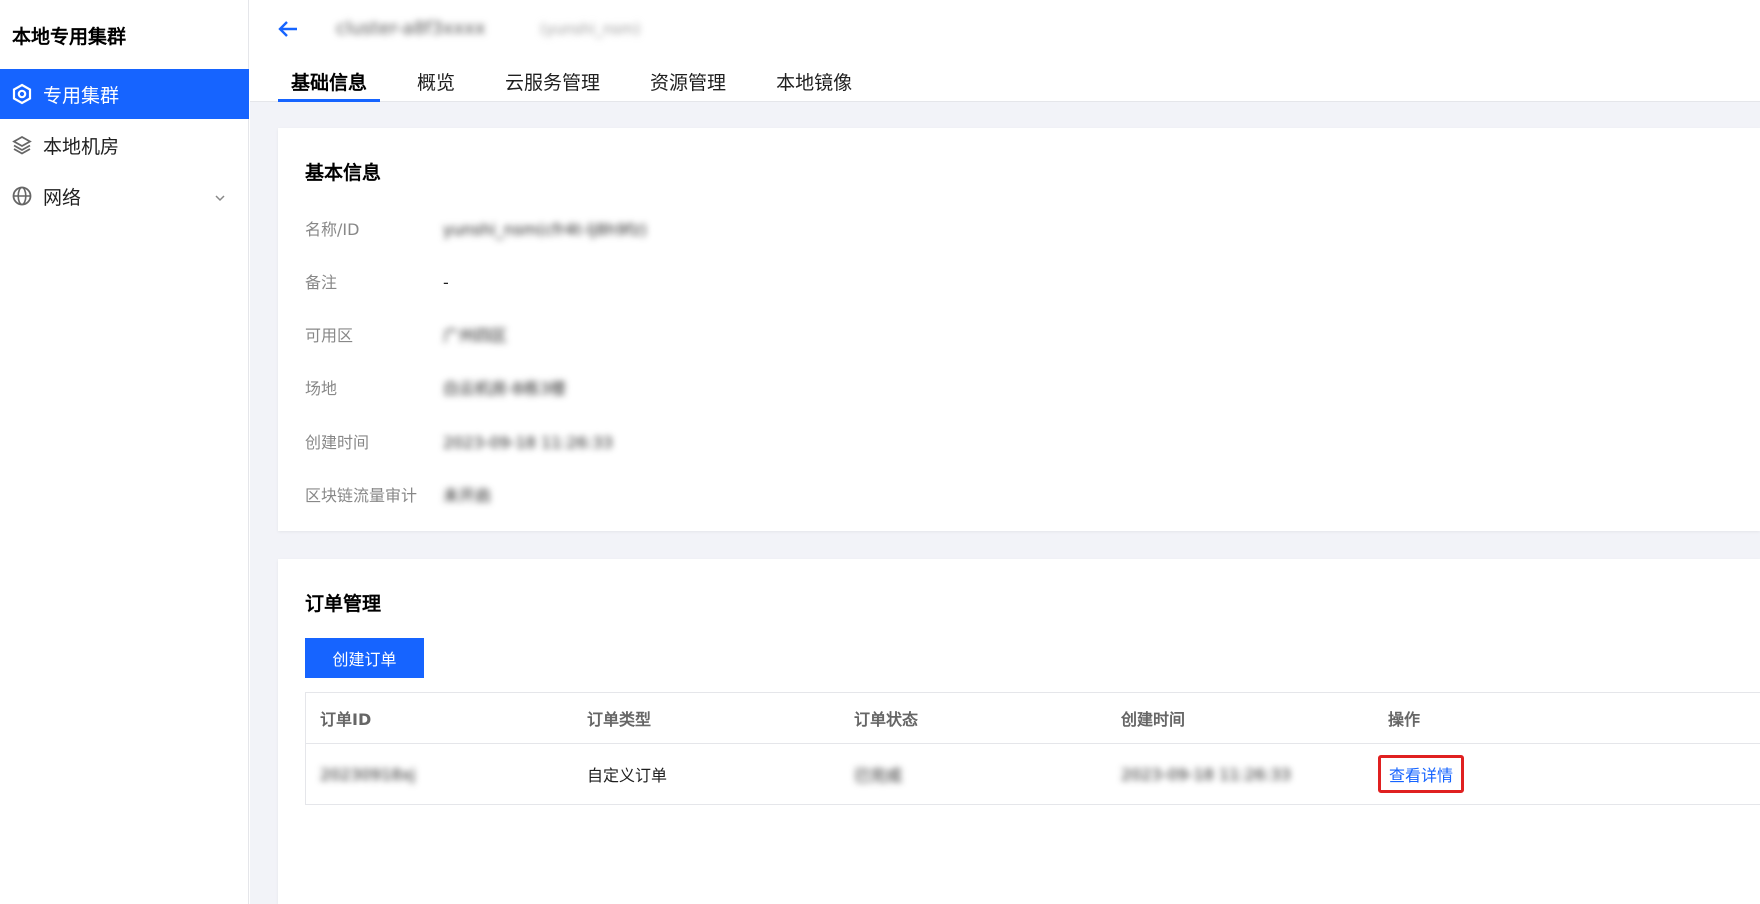 This screenshot has height=904, width=1760. I want to click on tab-overview: 概览, so click(436, 82).